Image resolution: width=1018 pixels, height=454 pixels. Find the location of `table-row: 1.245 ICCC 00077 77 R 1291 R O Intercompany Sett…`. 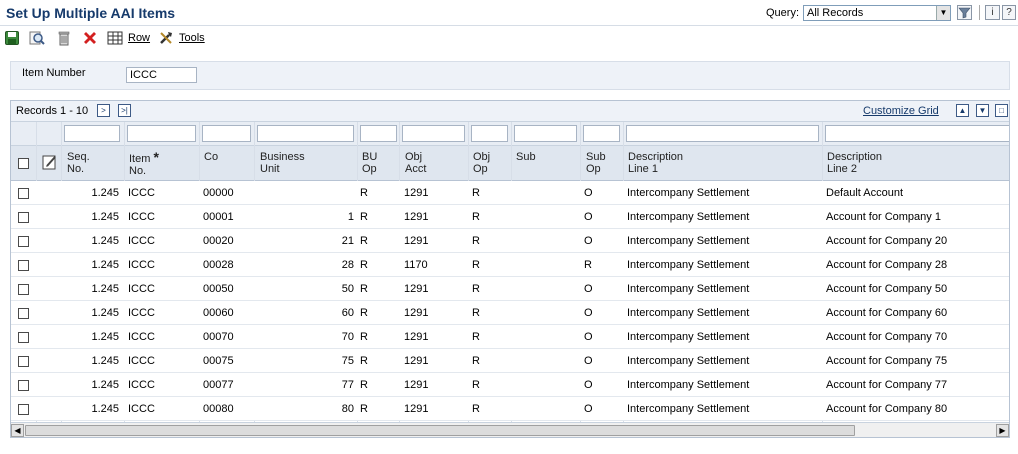

table-row: 1.245 ICCC 00077 77 R 1291 R O Intercompany Sett… is located at coordinates (510, 385).